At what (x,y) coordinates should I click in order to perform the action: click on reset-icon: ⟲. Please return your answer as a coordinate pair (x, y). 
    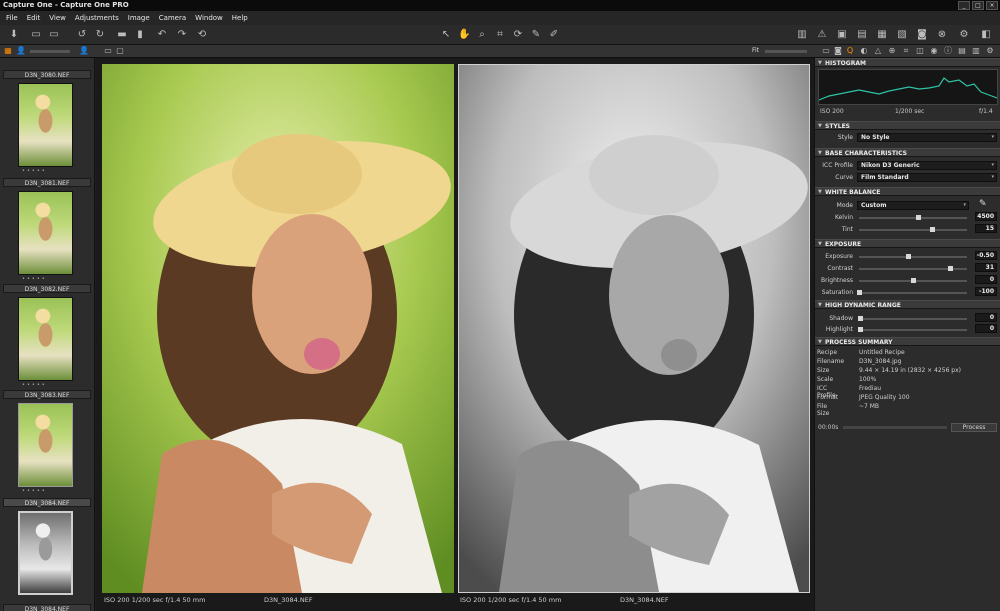
    Looking at the image, I should click on (202, 35).